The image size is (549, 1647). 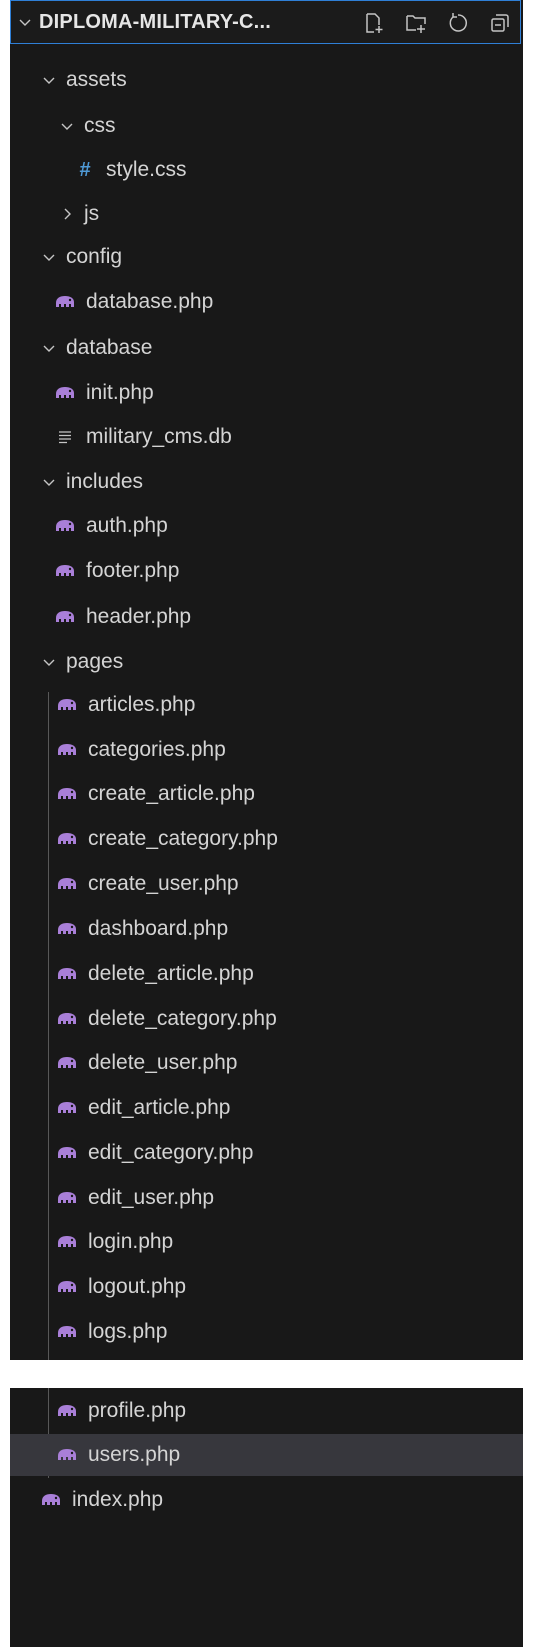 I want to click on tree-file: create_article.php, so click(x=266, y=794).